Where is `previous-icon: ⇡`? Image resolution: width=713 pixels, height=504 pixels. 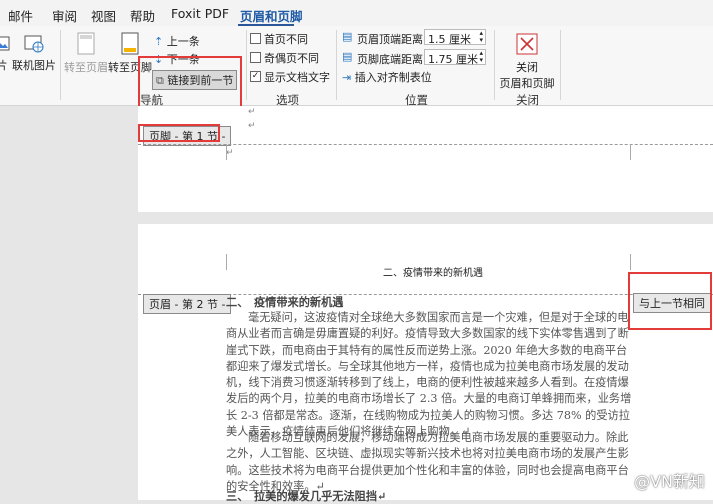 previous-icon: ⇡ is located at coordinates (159, 41).